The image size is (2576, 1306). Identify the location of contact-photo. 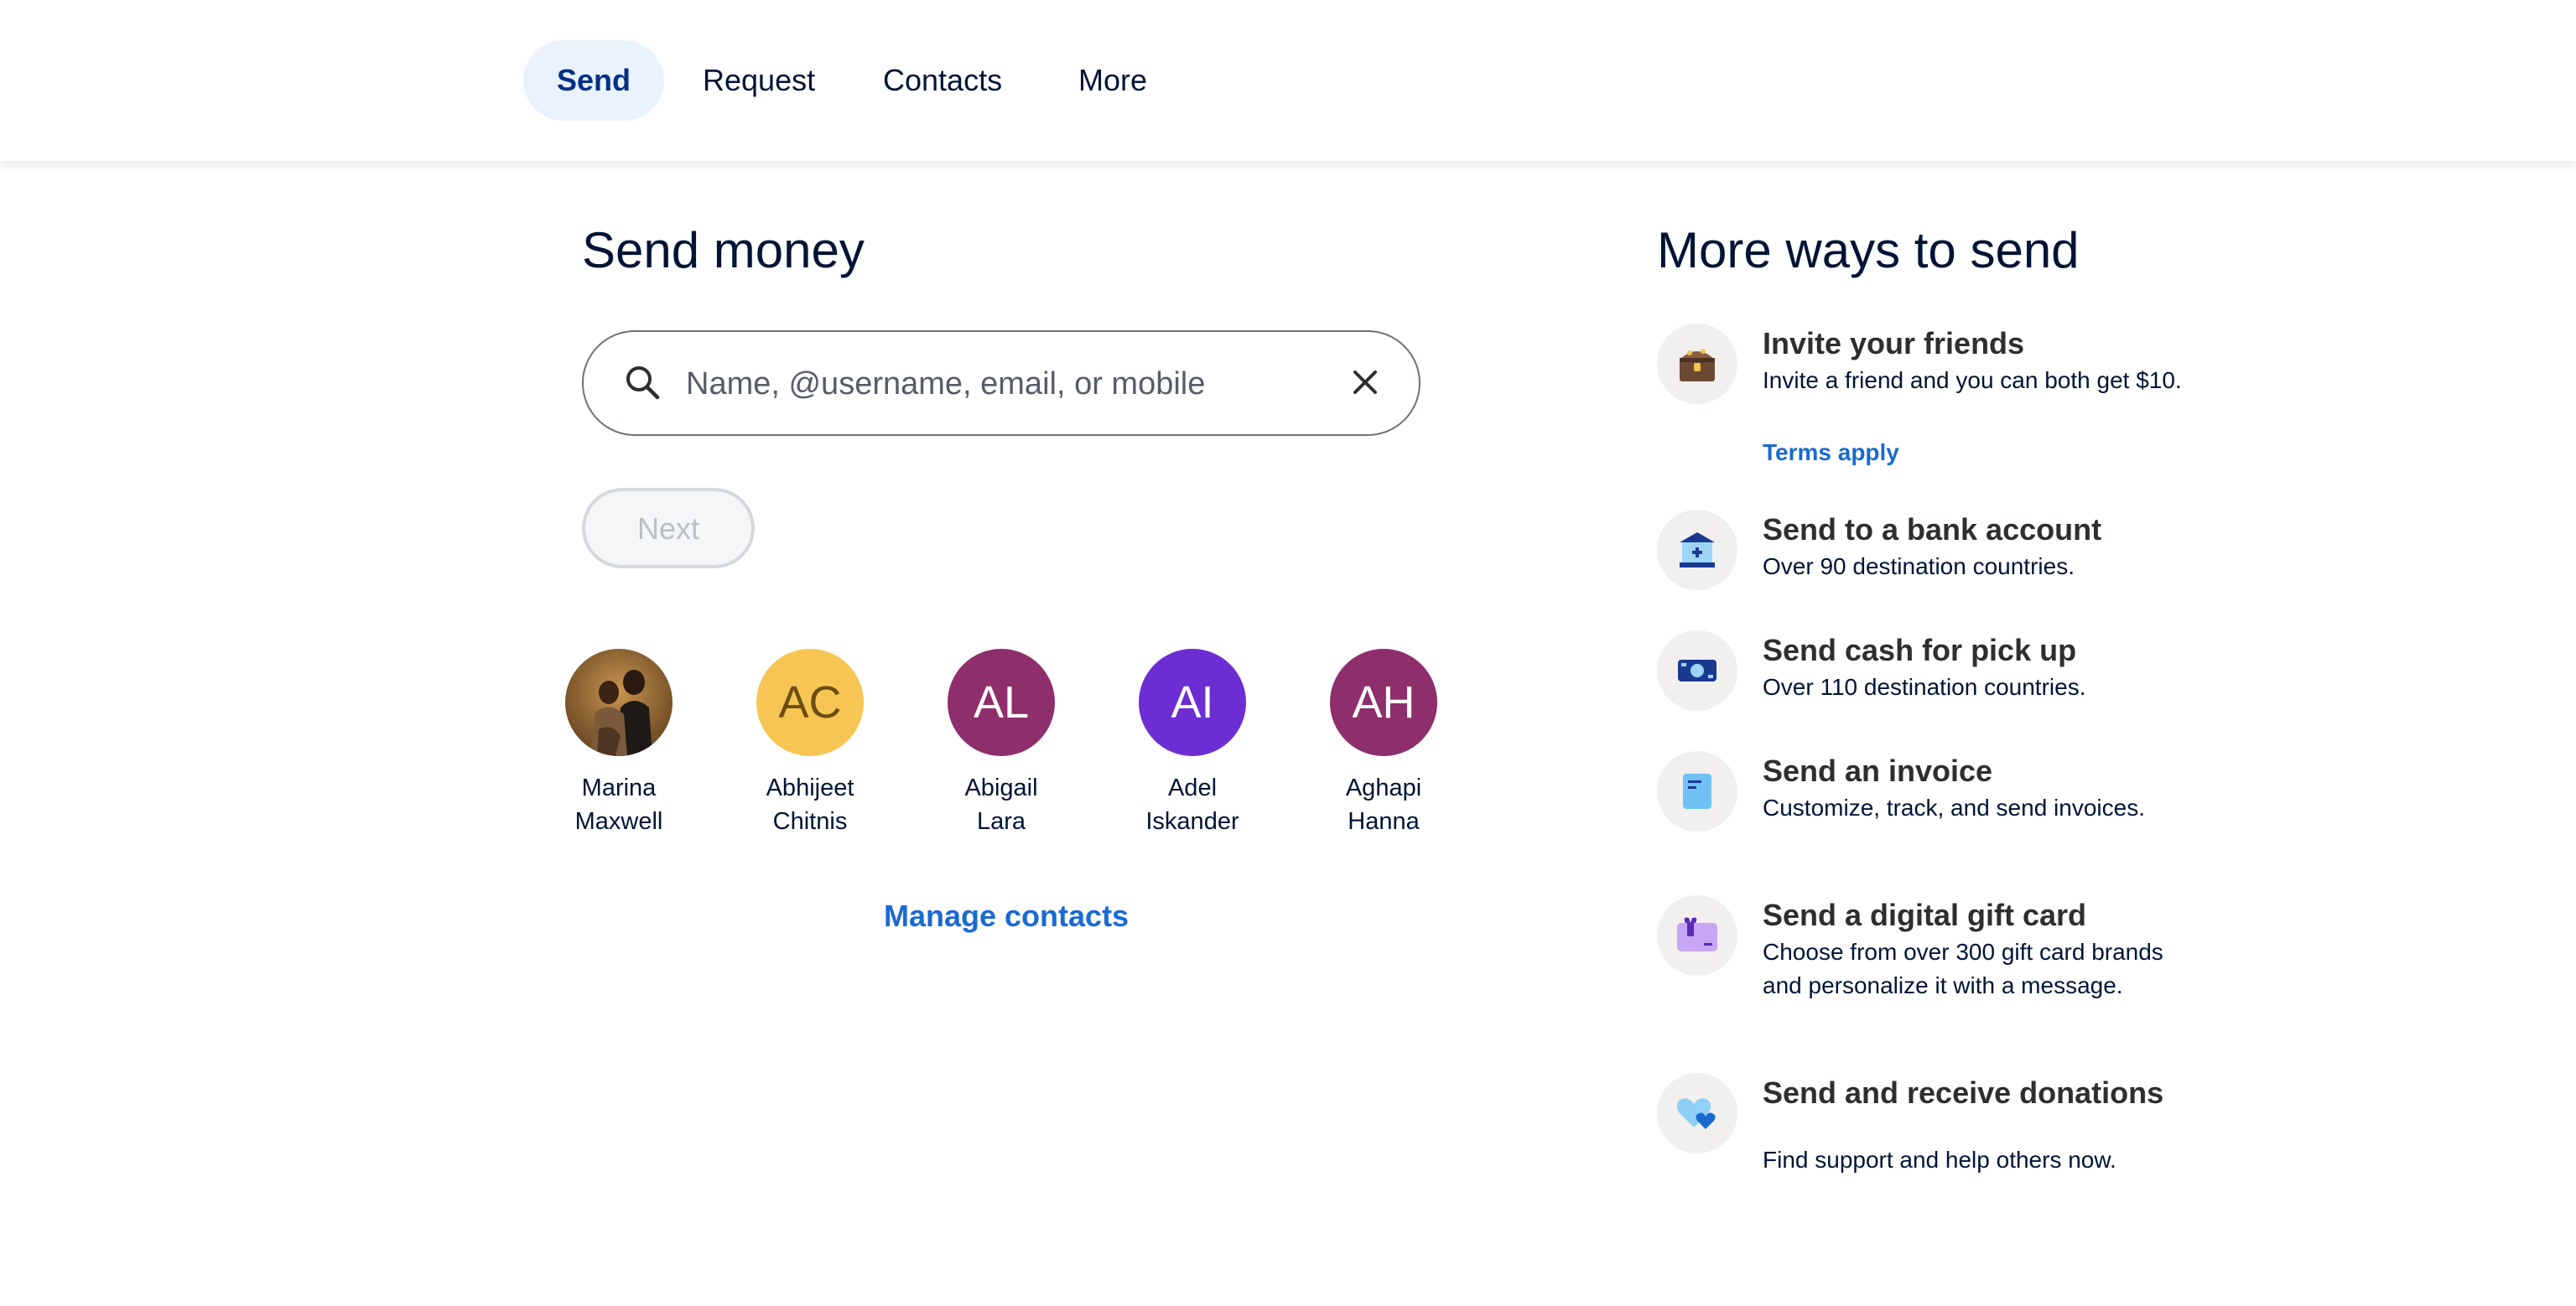
(619, 703).